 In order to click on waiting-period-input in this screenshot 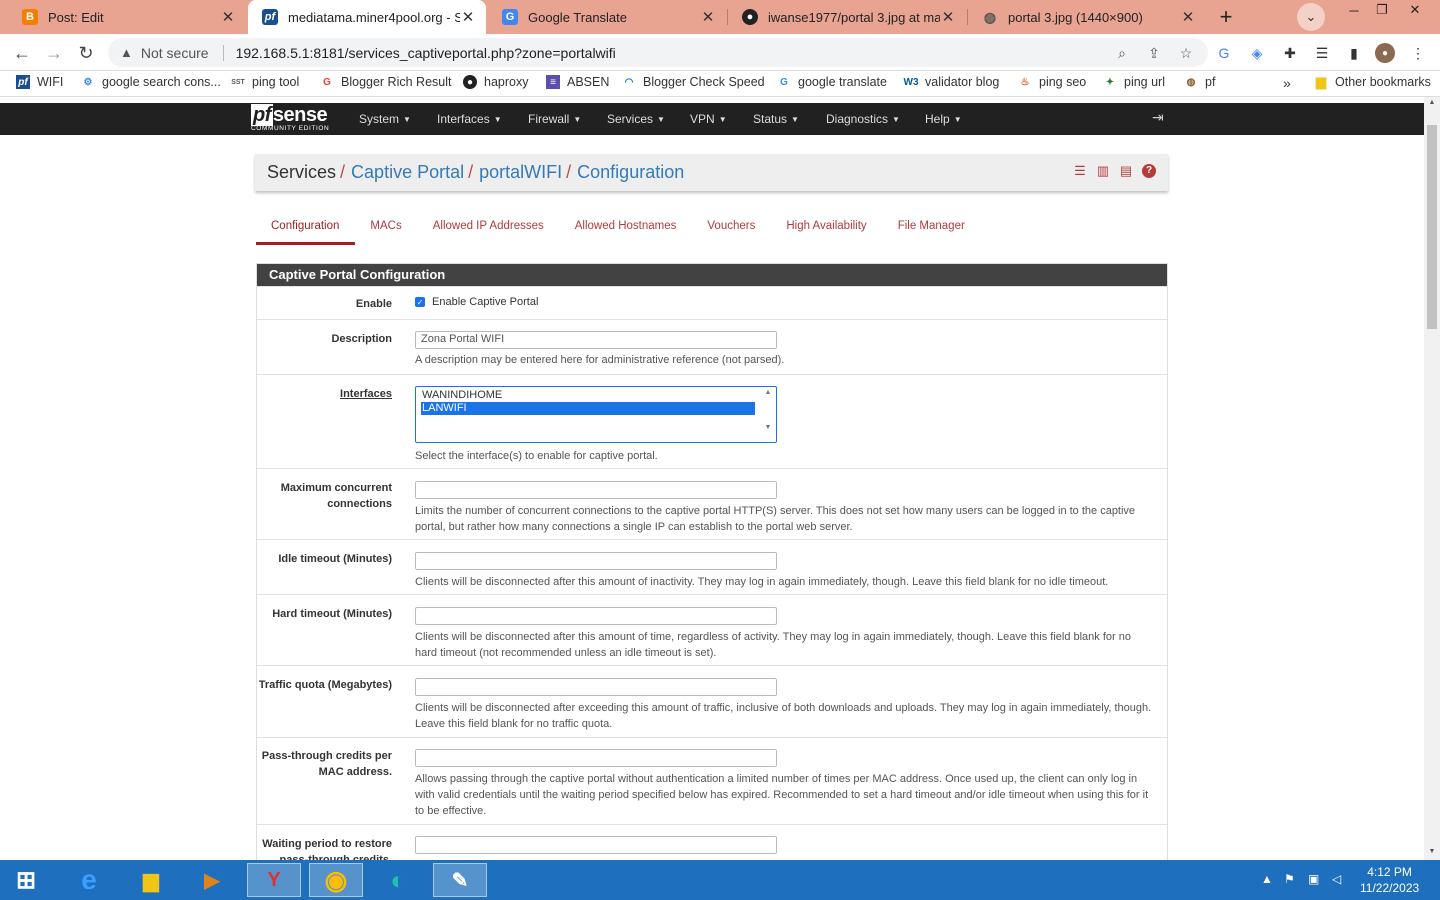, I will do `click(596, 845)`.